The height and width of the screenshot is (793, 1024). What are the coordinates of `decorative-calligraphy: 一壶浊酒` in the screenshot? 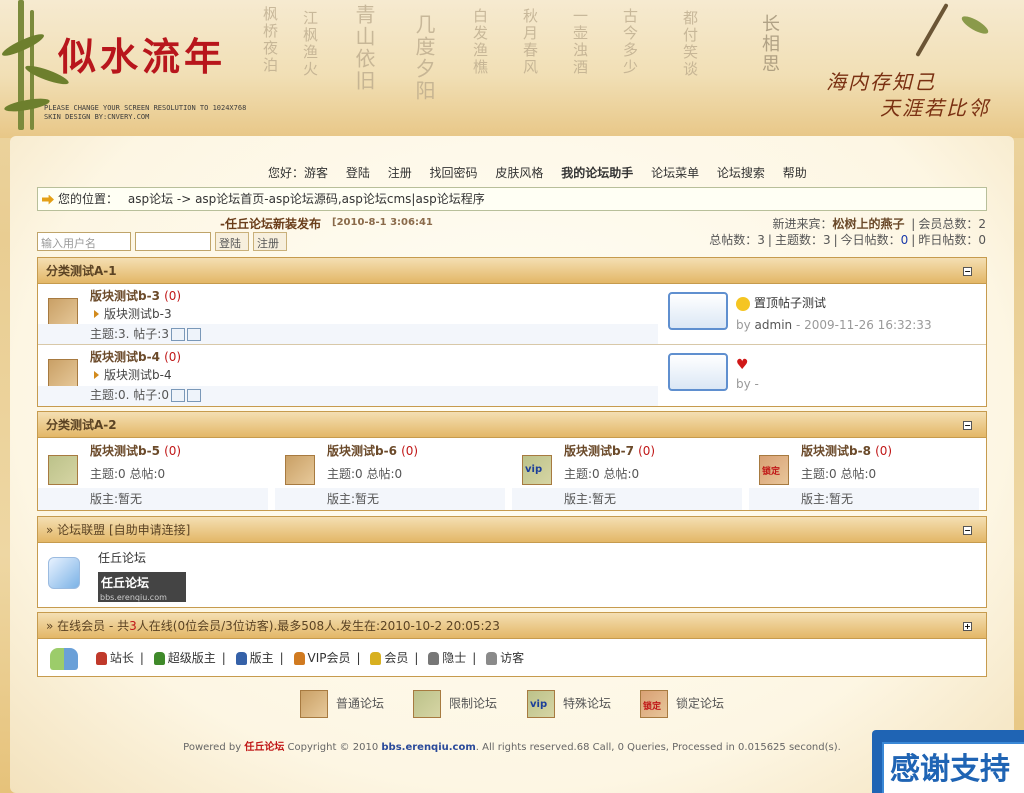 It's located at (580, 42).